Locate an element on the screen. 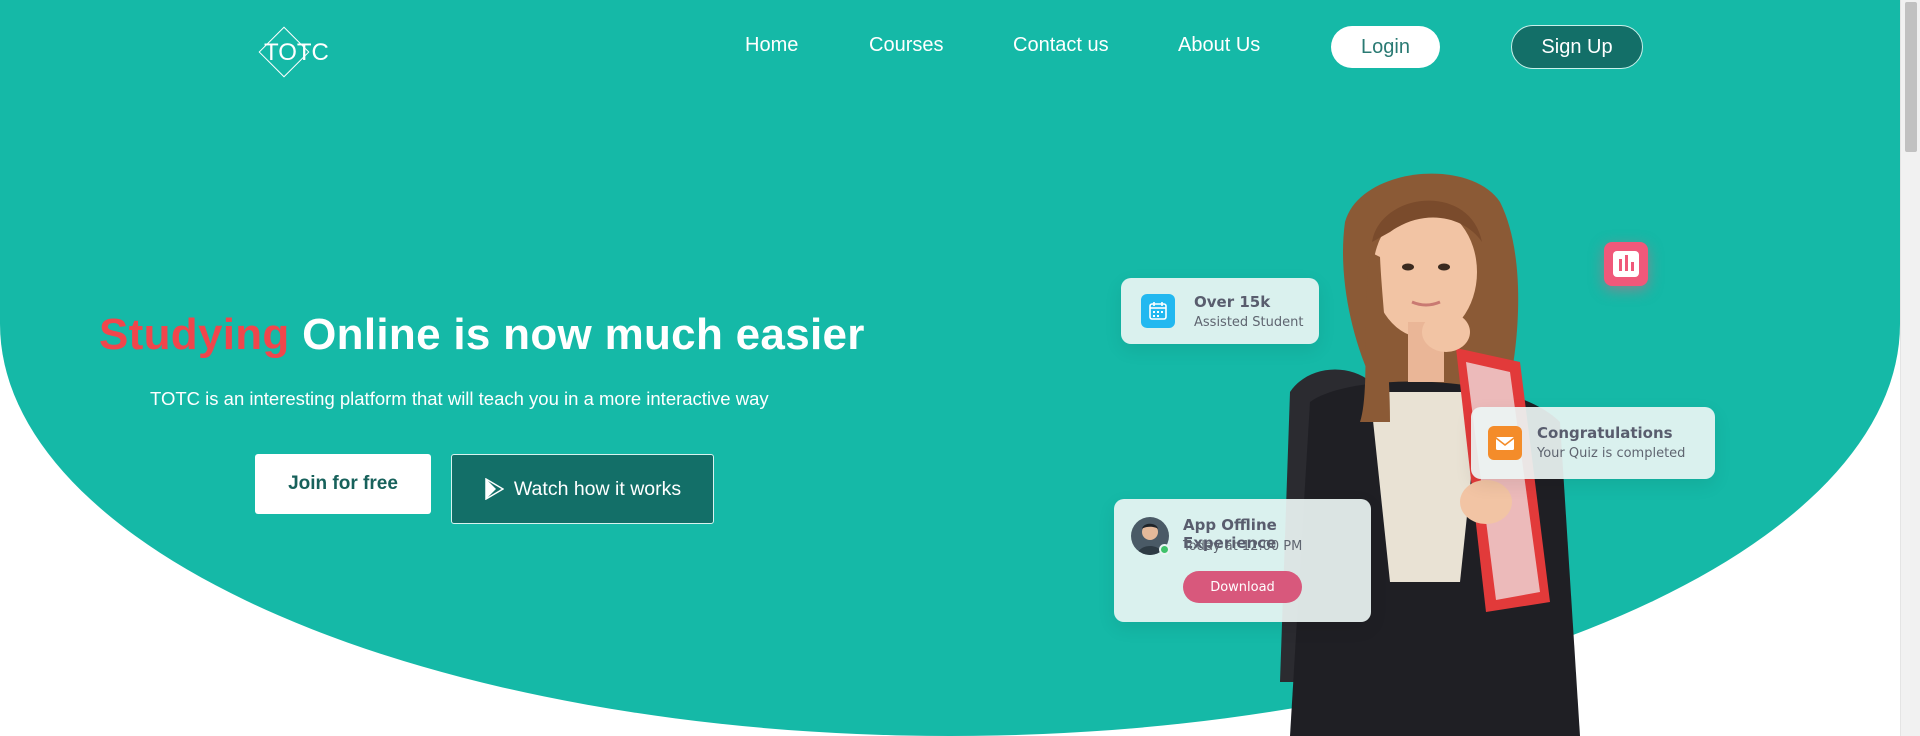  bar-chart-icon is located at coordinates (1626, 264).